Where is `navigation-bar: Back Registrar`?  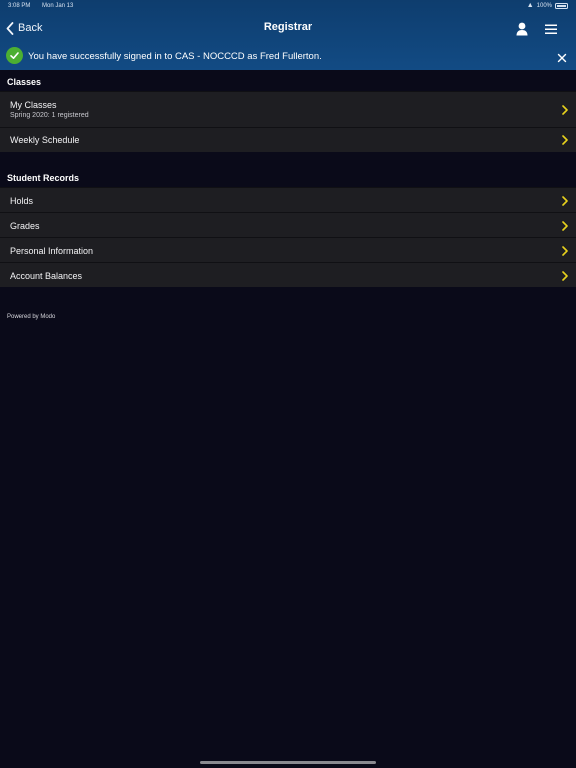
navigation-bar: Back Registrar is located at coordinates (288, 28).